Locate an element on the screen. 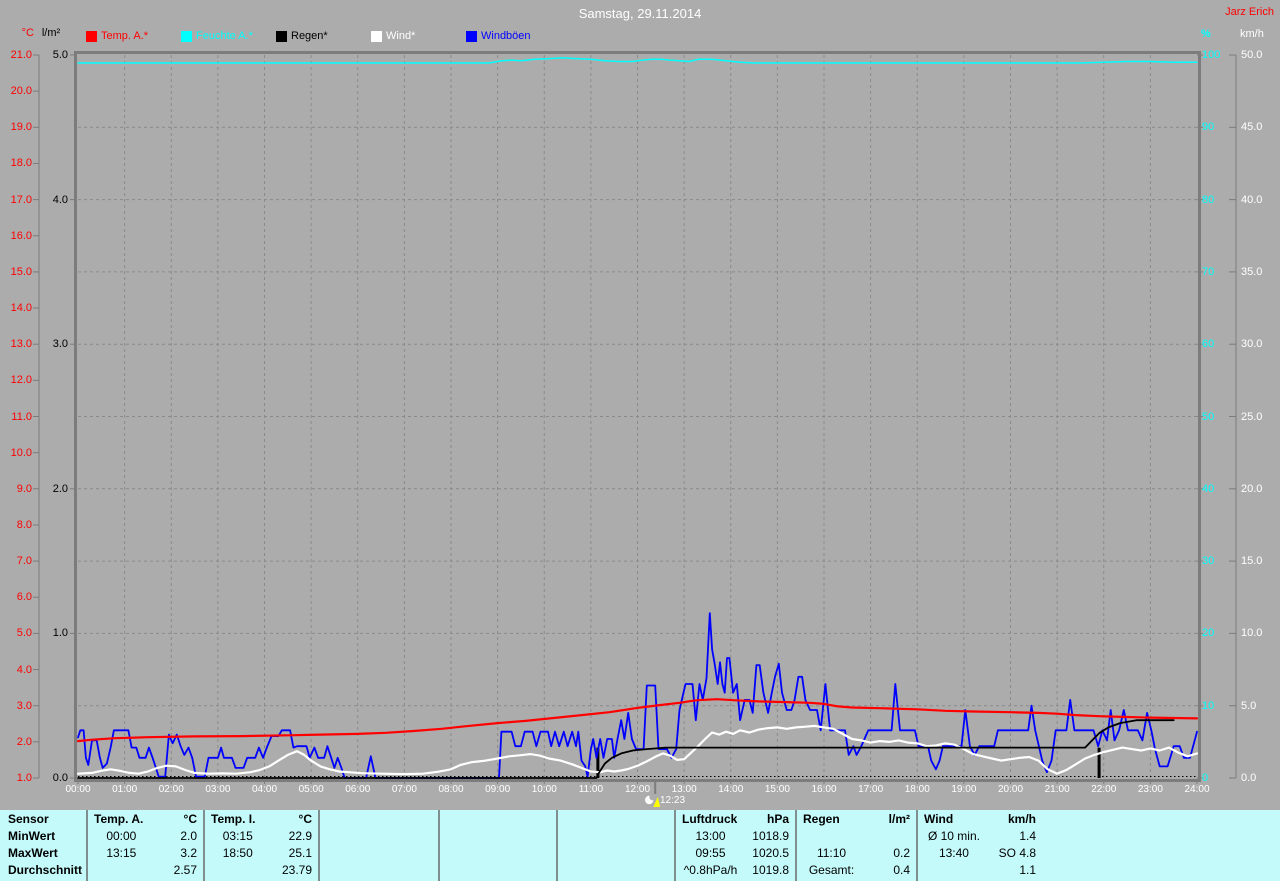  legend-item-label: Windböen is located at coordinates (506, 36).